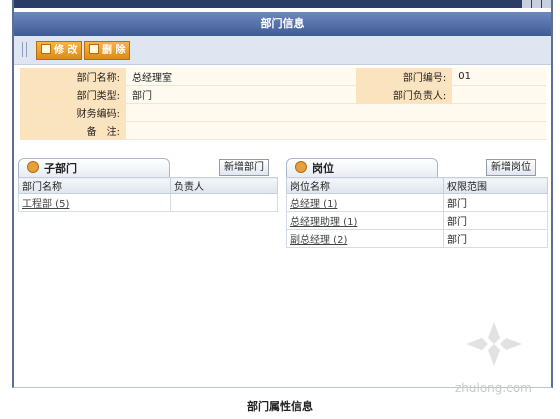 This screenshot has height=419, width=560. What do you see at coordinates (241, 94) in the screenshot?
I see `type-value: 部门` at bounding box center [241, 94].